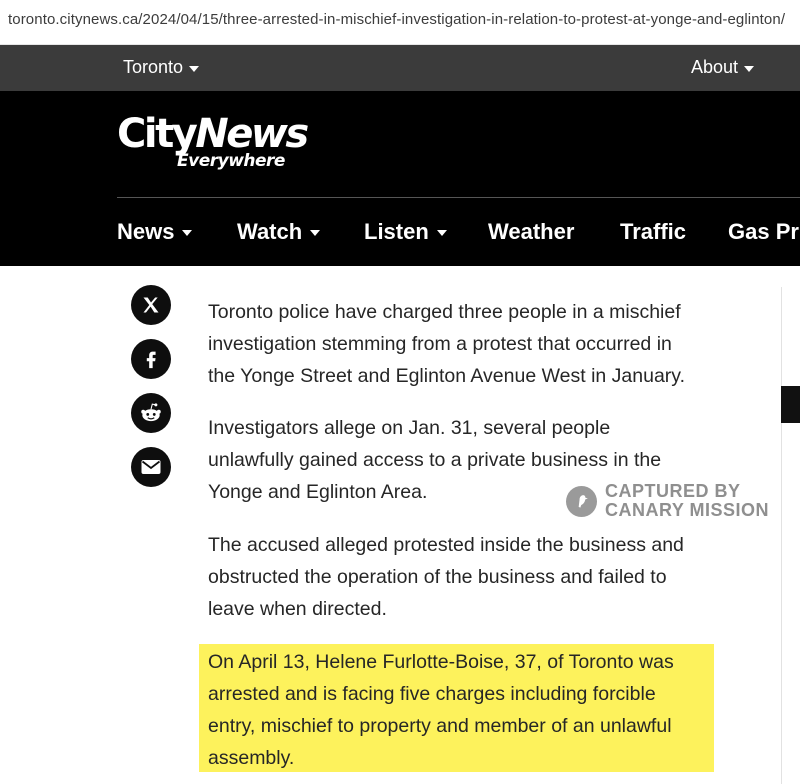 The image size is (800, 784). I want to click on nav-item-traffic: Traffic, so click(653, 232).